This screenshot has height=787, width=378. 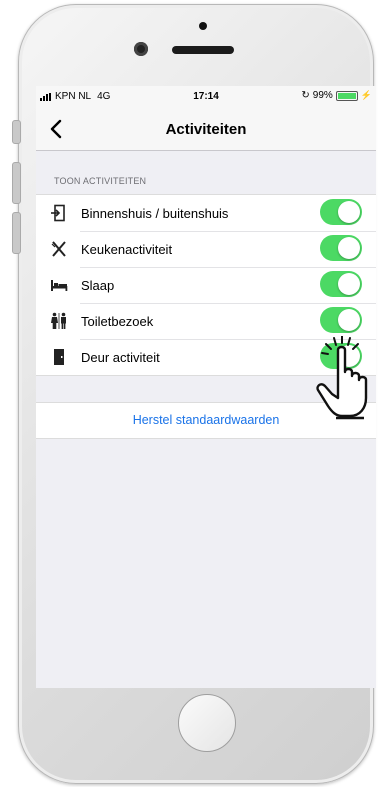 What do you see at coordinates (207, 723) in the screenshot?
I see `home-button` at bounding box center [207, 723].